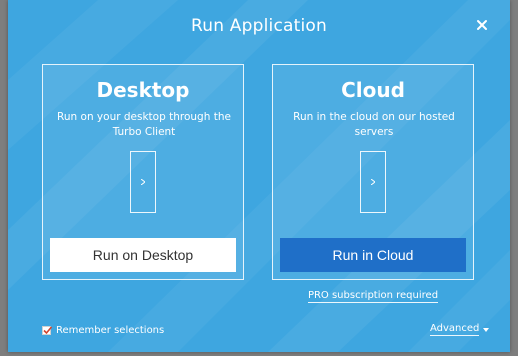 Image resolution: width=518 pixels, height=356 pixels. I want to click on pro-subscription-link-container: PRO subscription required, so click(373, 296).